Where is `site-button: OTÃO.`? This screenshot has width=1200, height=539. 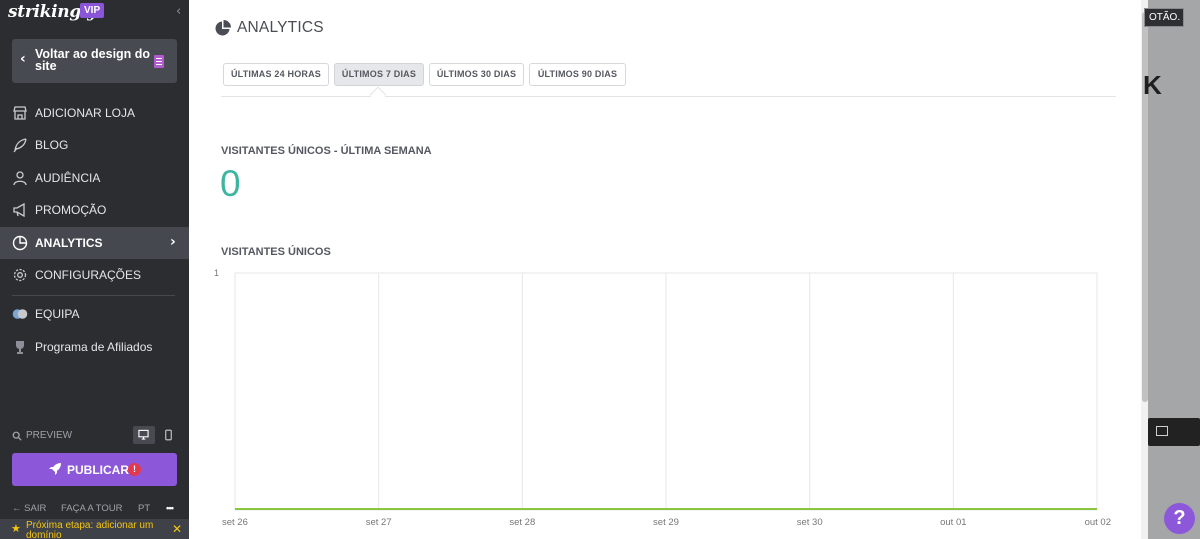
site-button: OTÃO. is located at coordinates (1164, 17).